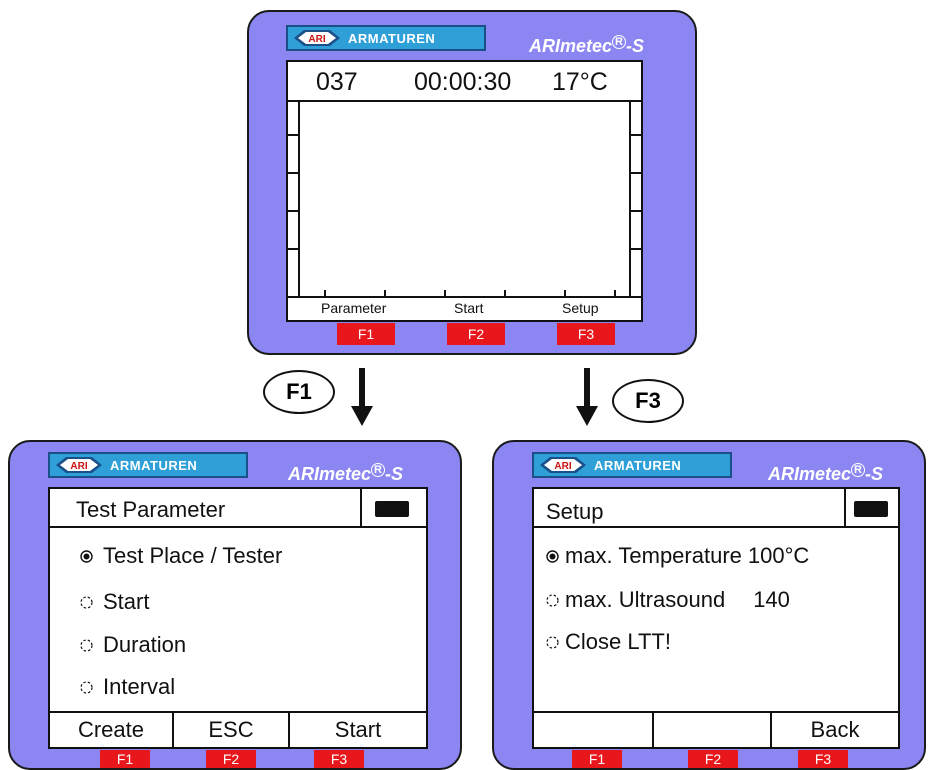 The image size is (929, 770). Describe the element at coordinates (126, 601) in the screenshot. I see `menu-item-label: Start` at that location.